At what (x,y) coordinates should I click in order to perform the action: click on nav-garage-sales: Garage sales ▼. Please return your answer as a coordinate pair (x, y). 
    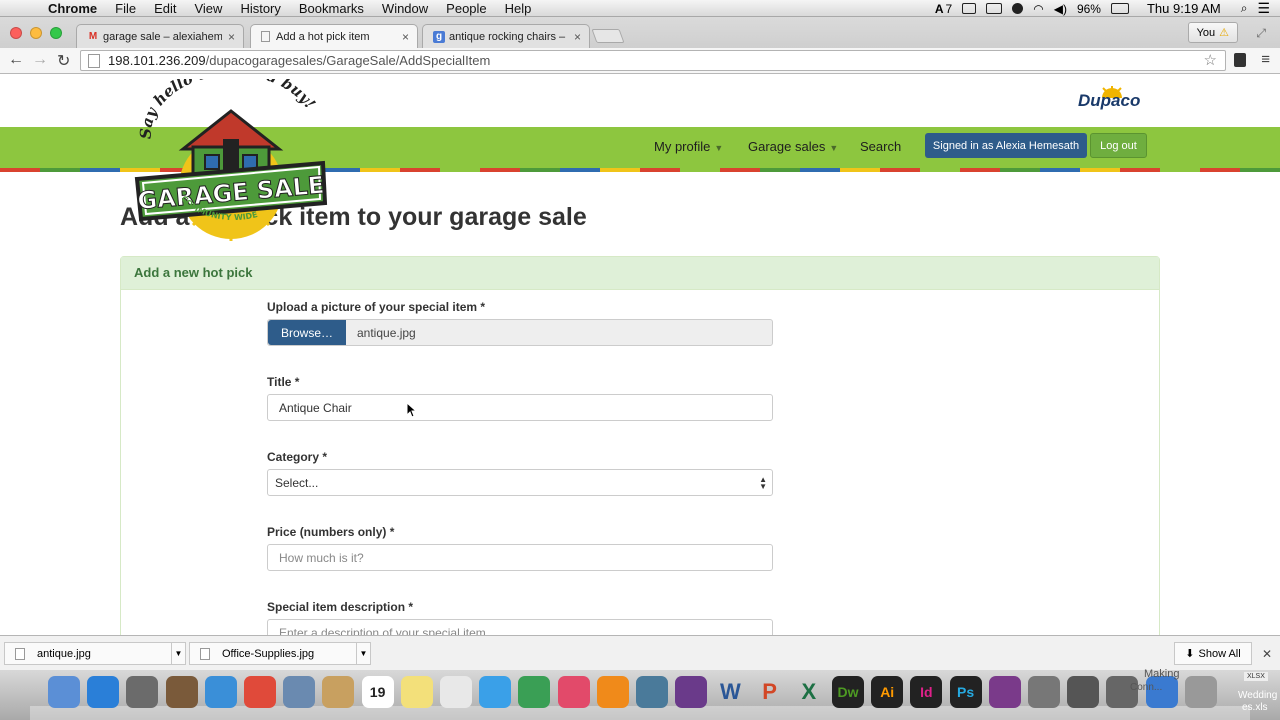
    Looking at the image, I should click on (793, 146).